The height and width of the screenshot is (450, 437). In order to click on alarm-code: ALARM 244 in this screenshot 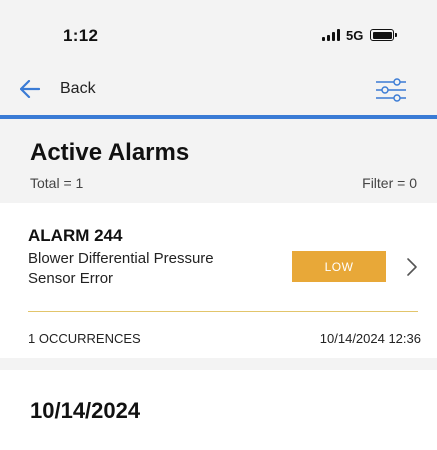, I will do `click(75, 235)`.